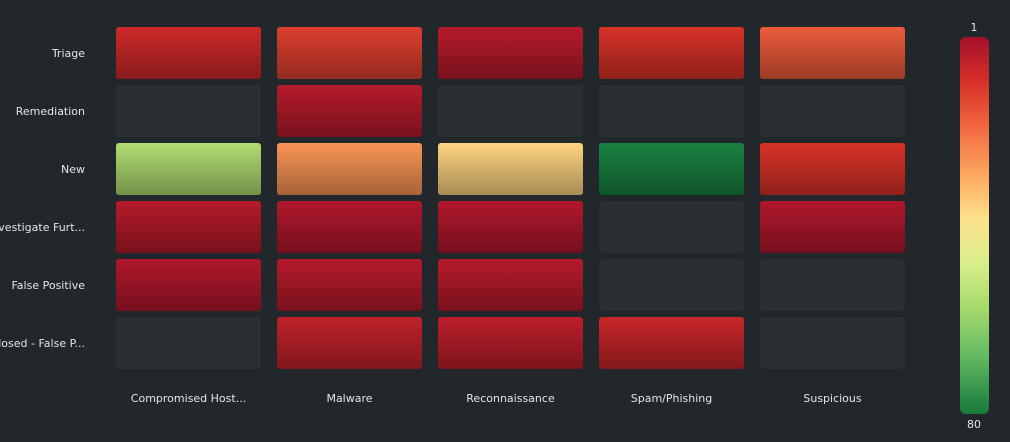 The height and width of the screenshot is (442, 1010). I want to click on row-label: Remediation, so click(50, 111).